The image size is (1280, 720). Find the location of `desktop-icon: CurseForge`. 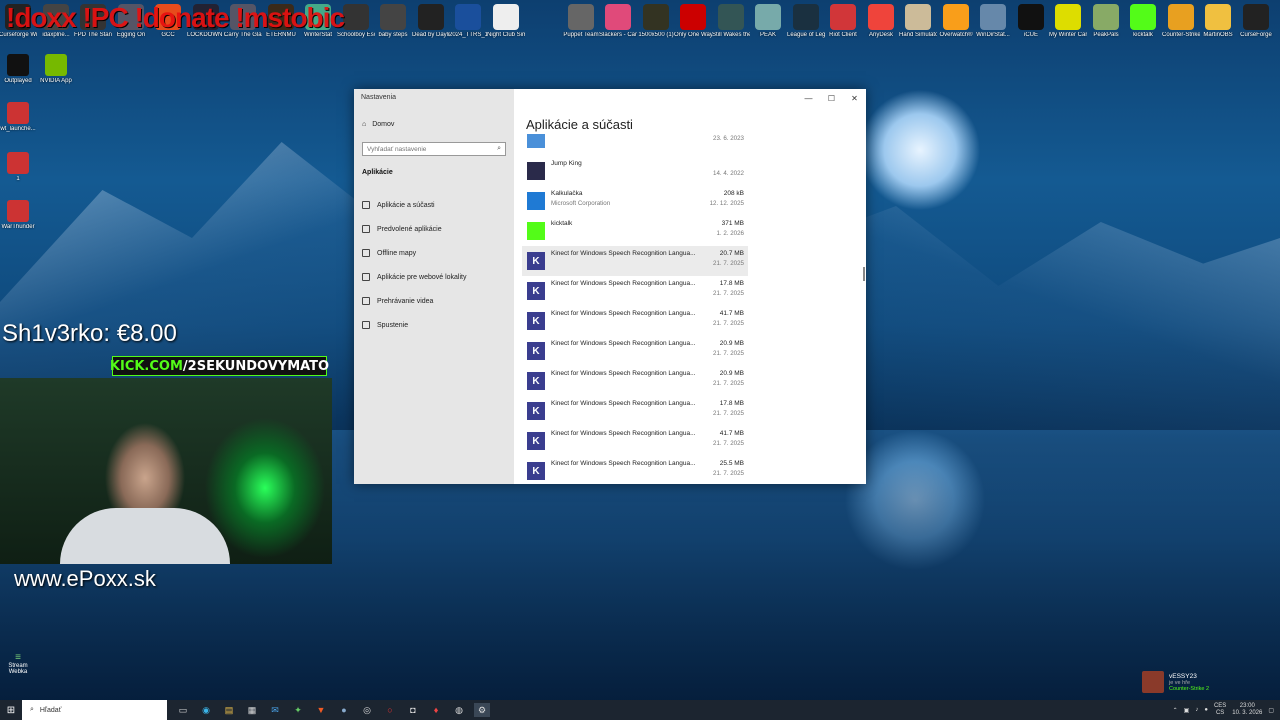

desktop-icon: CurseForge is located at coordinates (1256, 21).